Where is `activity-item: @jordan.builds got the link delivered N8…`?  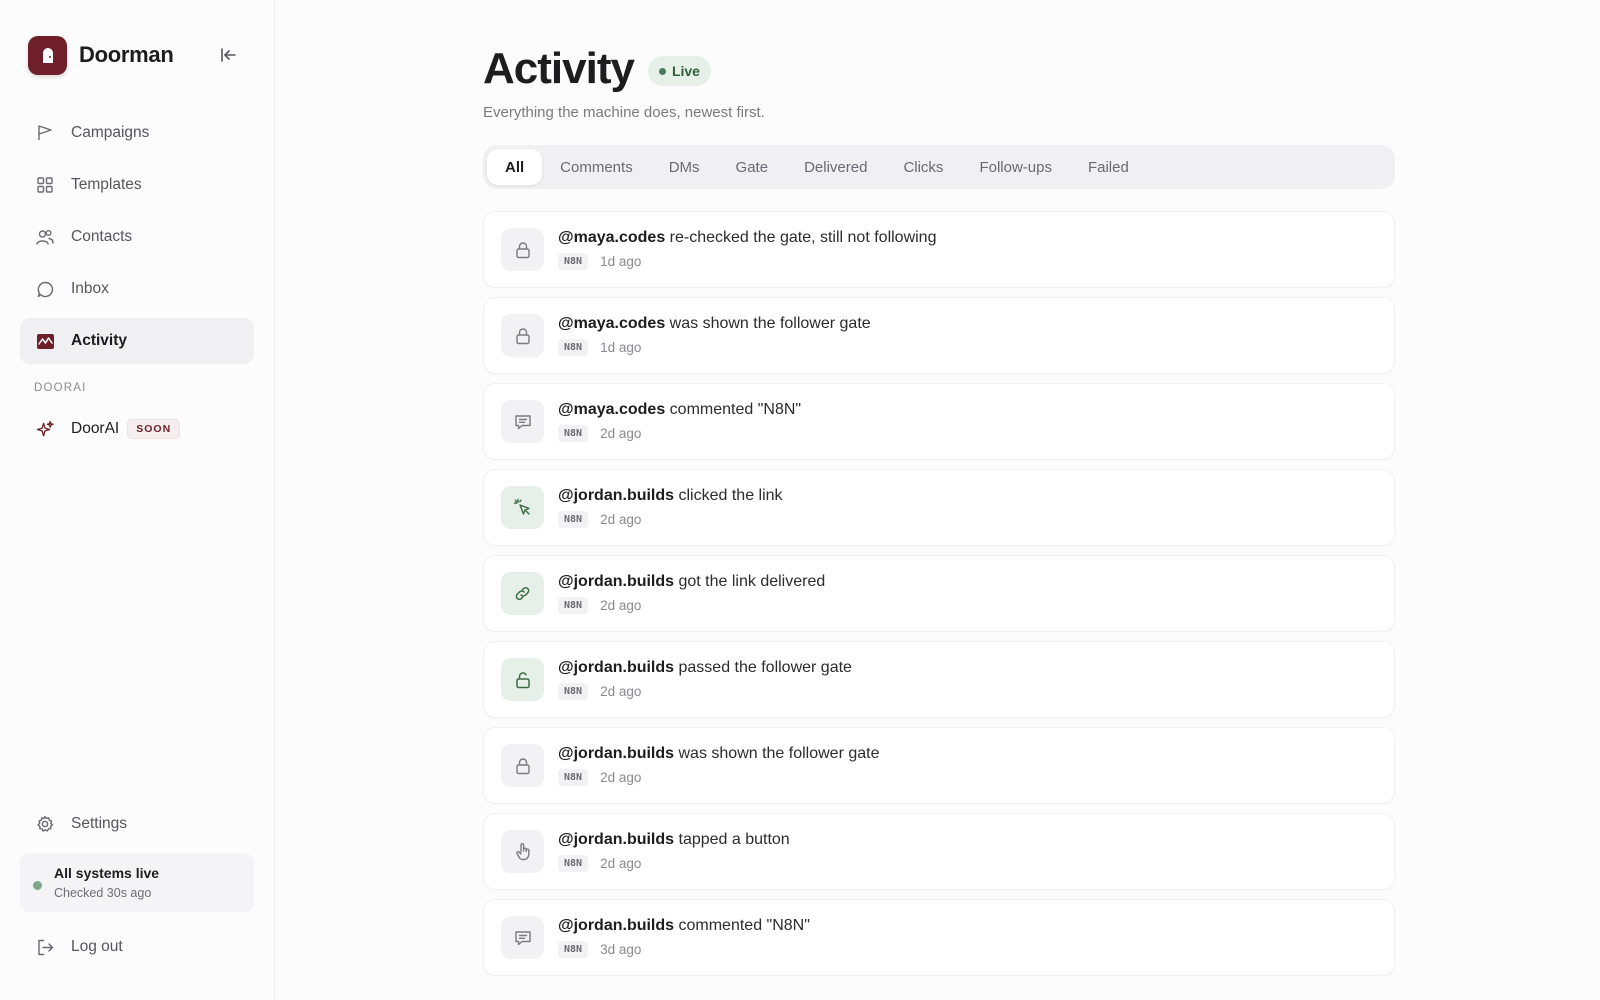
activity-item: @jordan.builds got the link delivered N8… is located at coordinates (939, 593).